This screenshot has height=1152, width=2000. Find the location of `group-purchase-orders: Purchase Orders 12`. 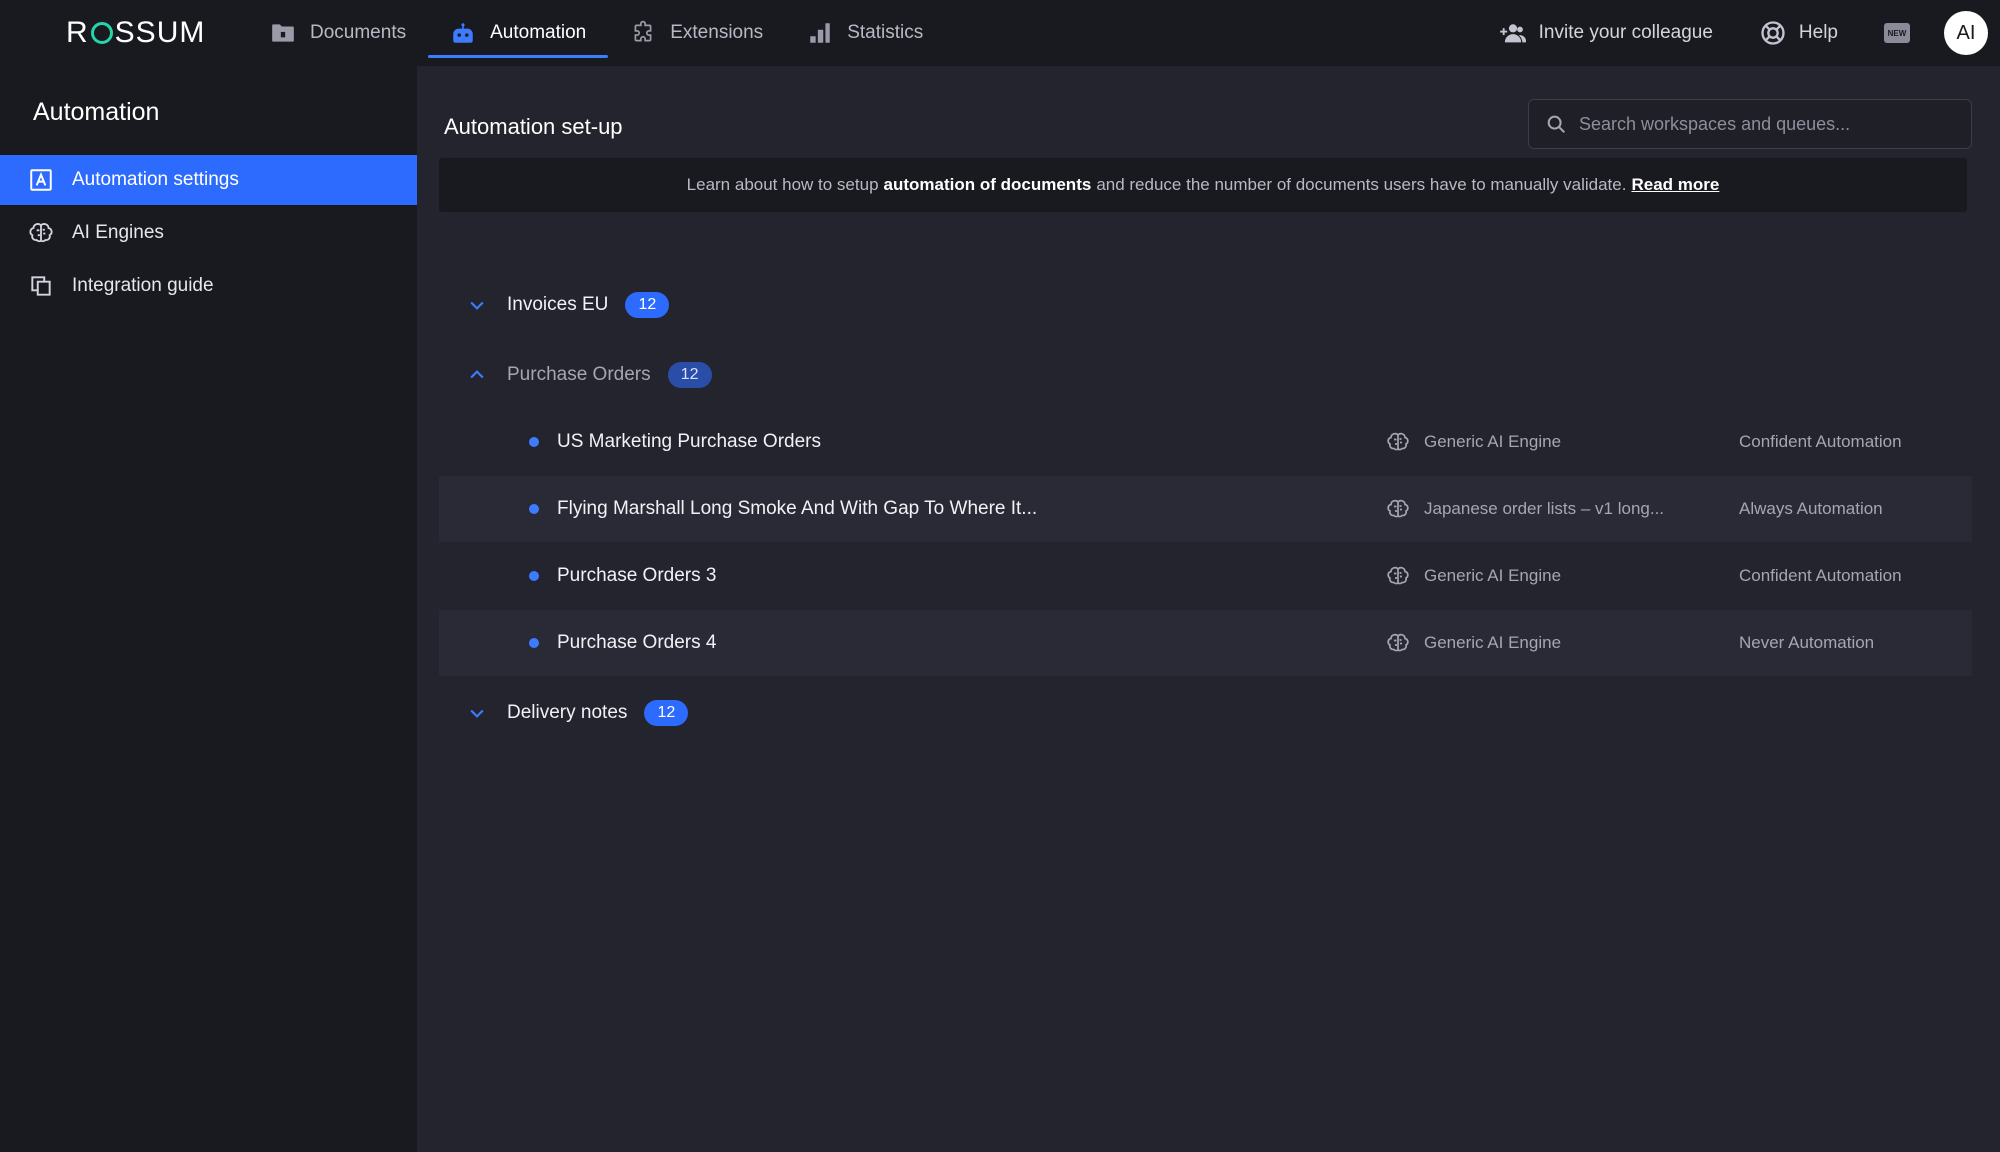

group-purchase-orders: Purchase Orders 12 is located at coordinates (589, 375).